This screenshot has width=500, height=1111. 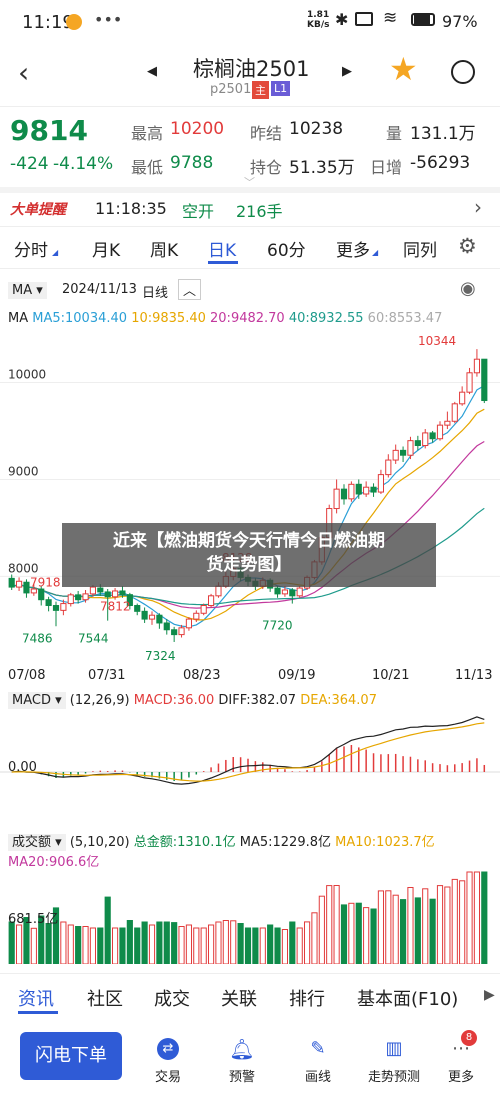 I want to click on x-tick: 10/21, so click(x=391, y=675).